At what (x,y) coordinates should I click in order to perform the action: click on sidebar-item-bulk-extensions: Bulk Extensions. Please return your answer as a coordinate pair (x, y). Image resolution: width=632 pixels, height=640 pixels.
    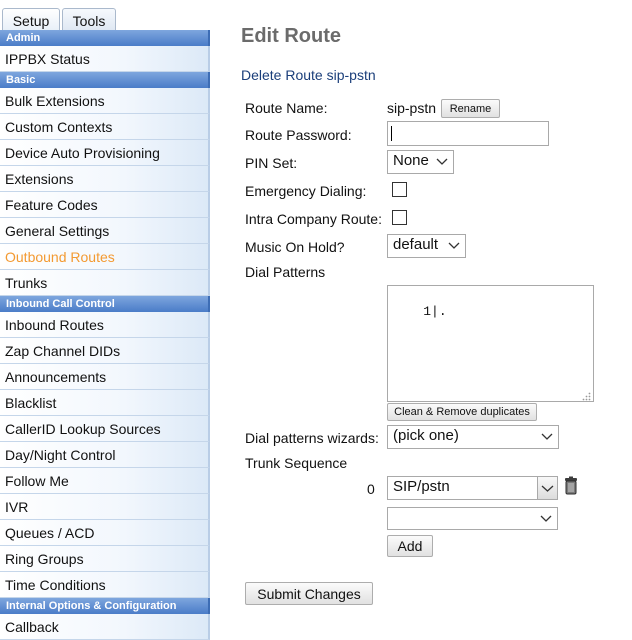
    Looking at the image, I should click on (105, 101).